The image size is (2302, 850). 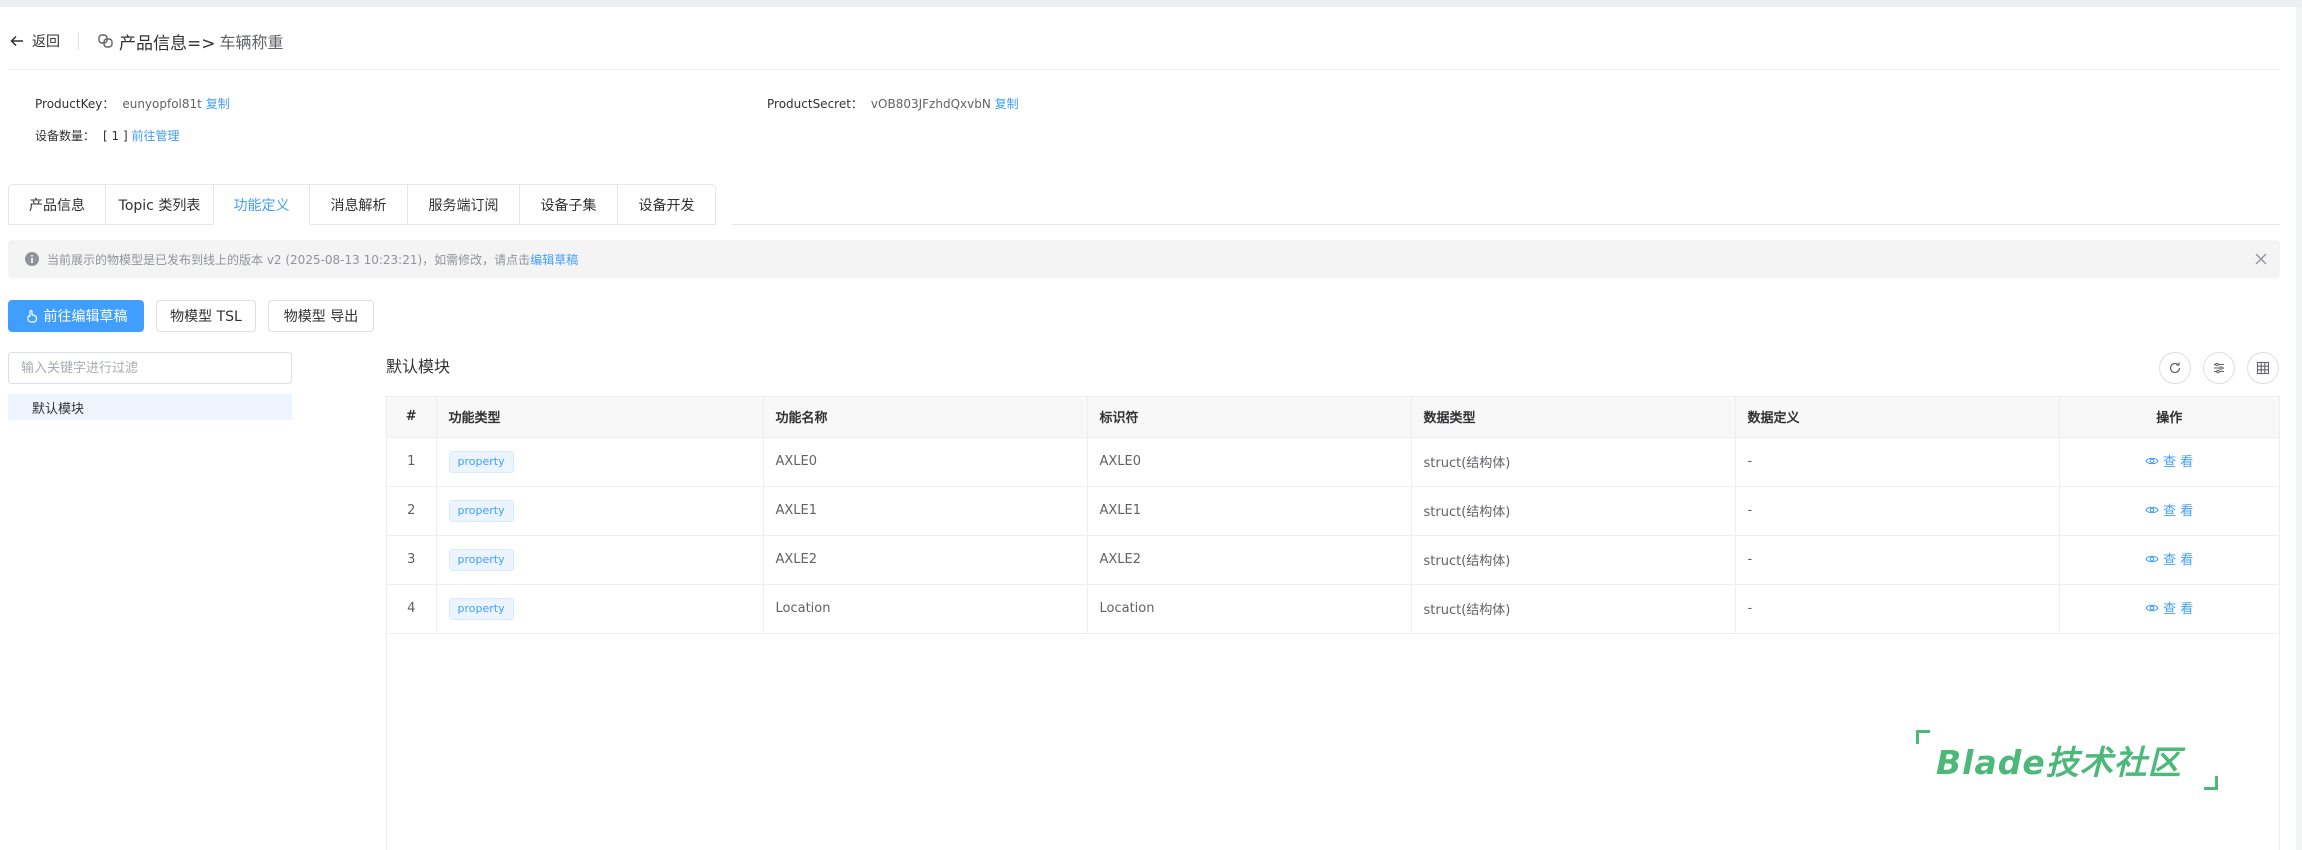 I want to click on refresh-button, so click(x=2175, y=368).